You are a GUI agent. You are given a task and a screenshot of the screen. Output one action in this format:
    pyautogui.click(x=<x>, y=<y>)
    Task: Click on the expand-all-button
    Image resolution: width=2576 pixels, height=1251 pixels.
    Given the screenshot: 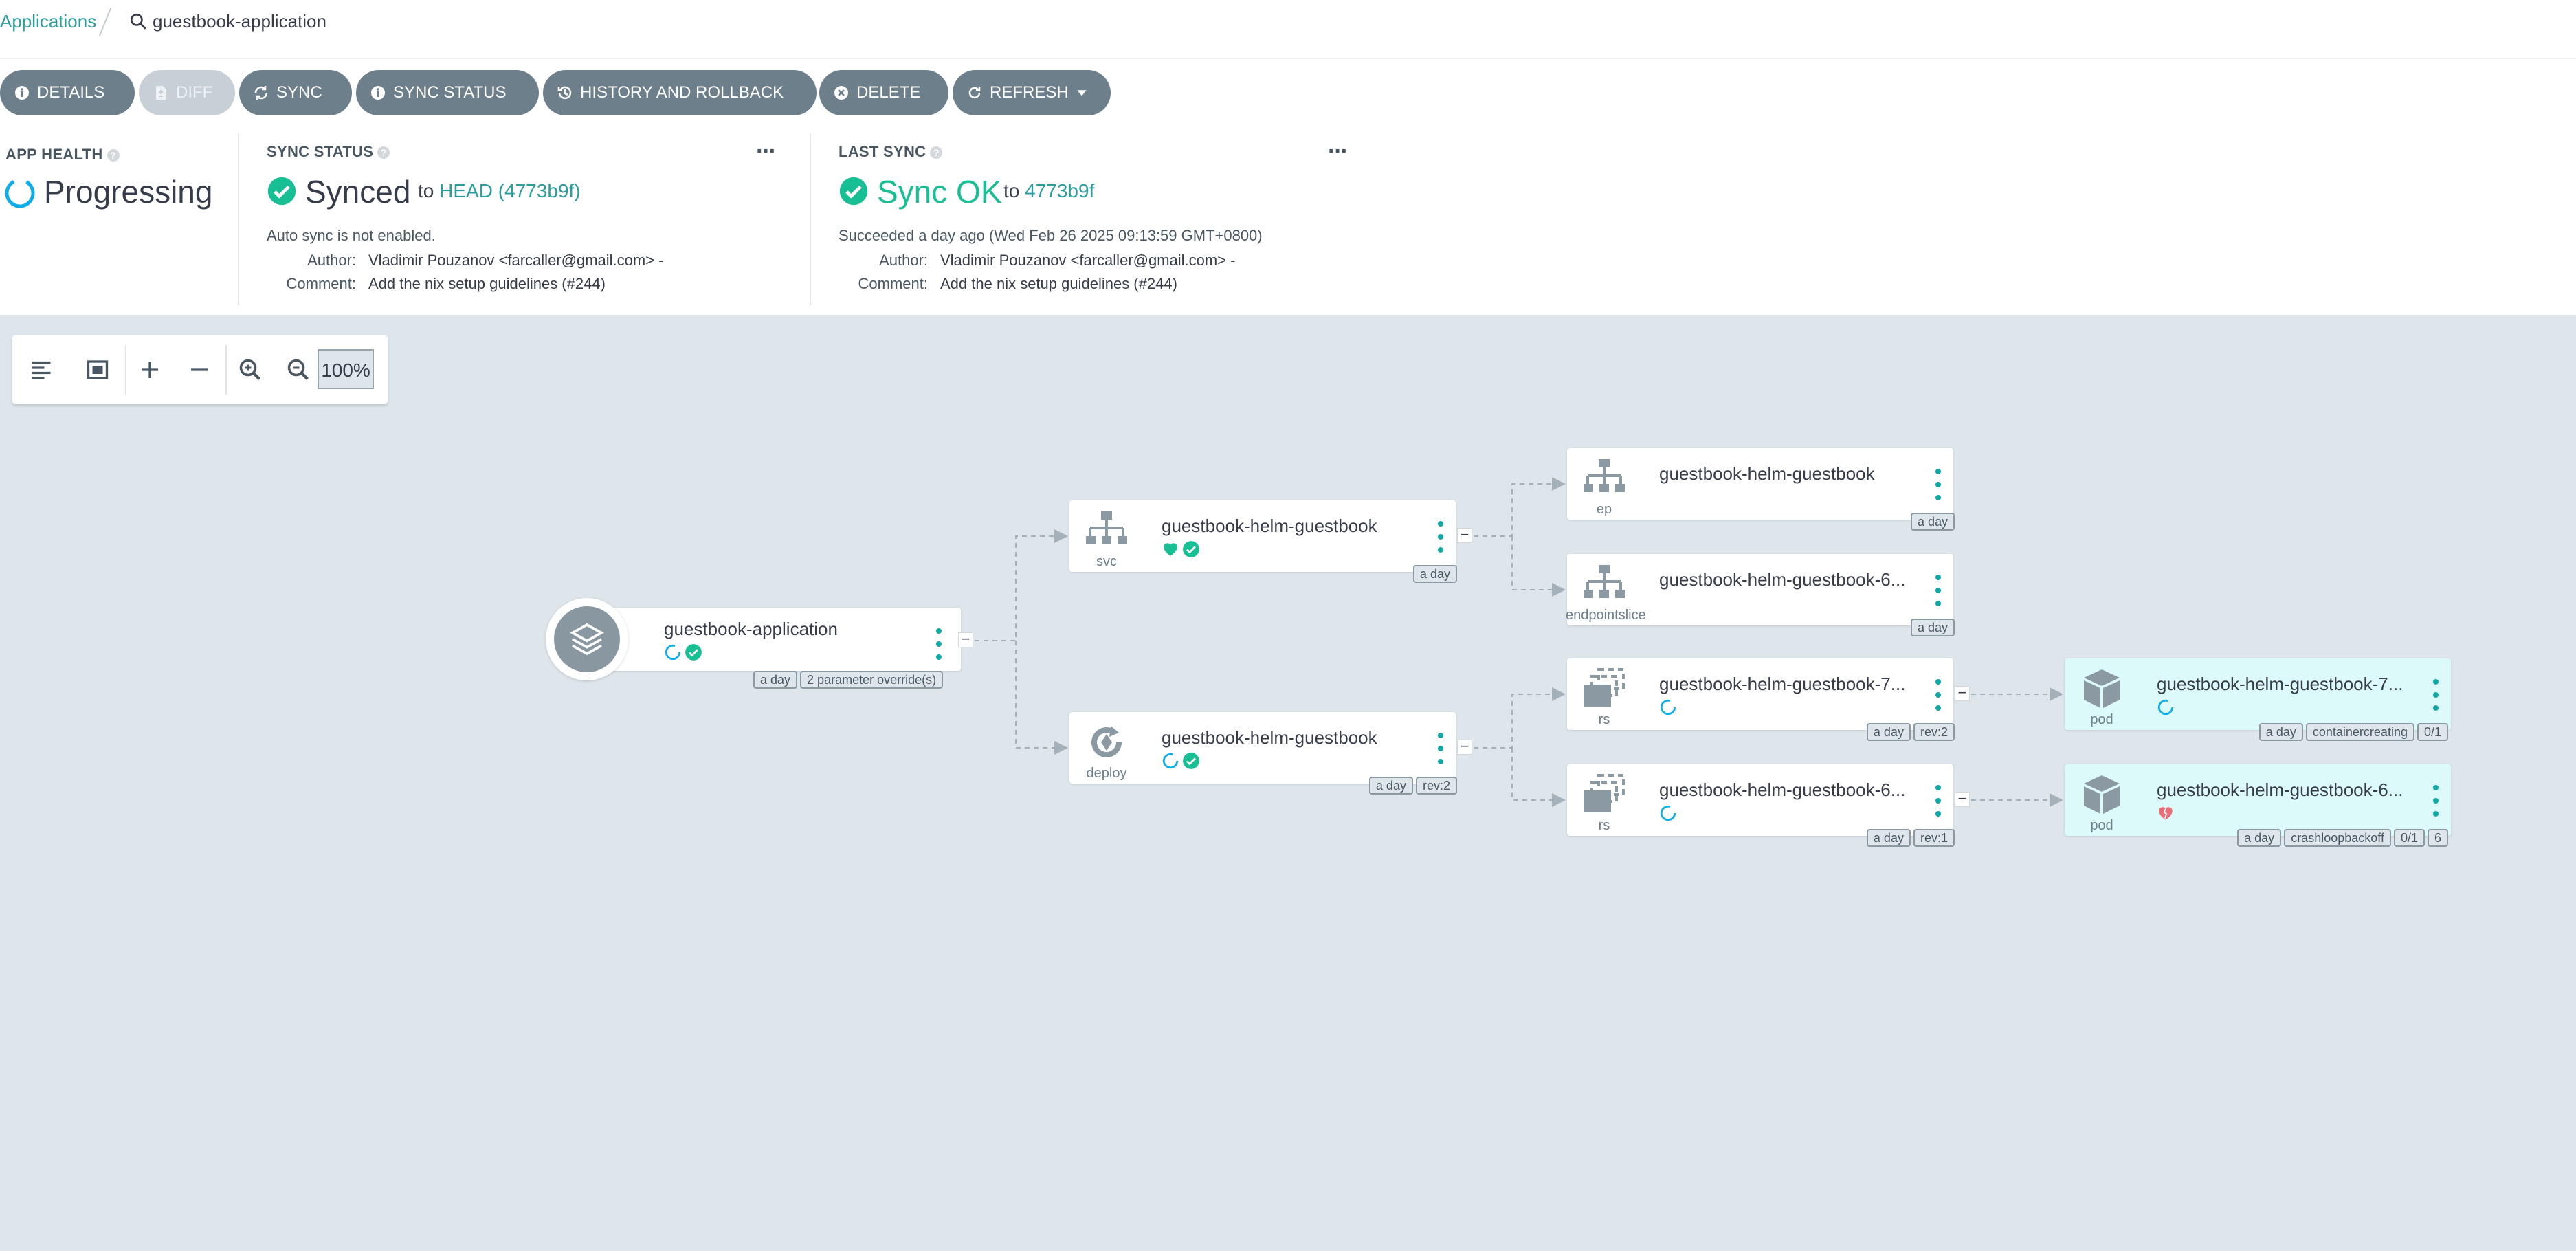 What is the action you would take?
    pyautogui.click(x=149, y=369)
    